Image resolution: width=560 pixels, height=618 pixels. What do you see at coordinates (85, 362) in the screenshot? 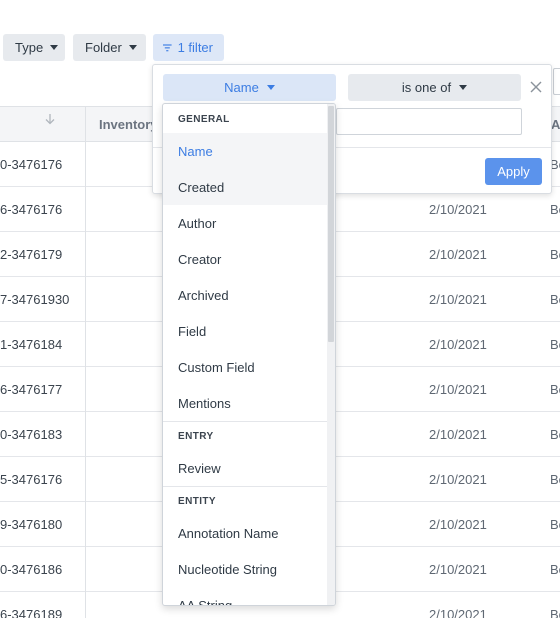
I see `column-divider` at bounding box center [85, 362].